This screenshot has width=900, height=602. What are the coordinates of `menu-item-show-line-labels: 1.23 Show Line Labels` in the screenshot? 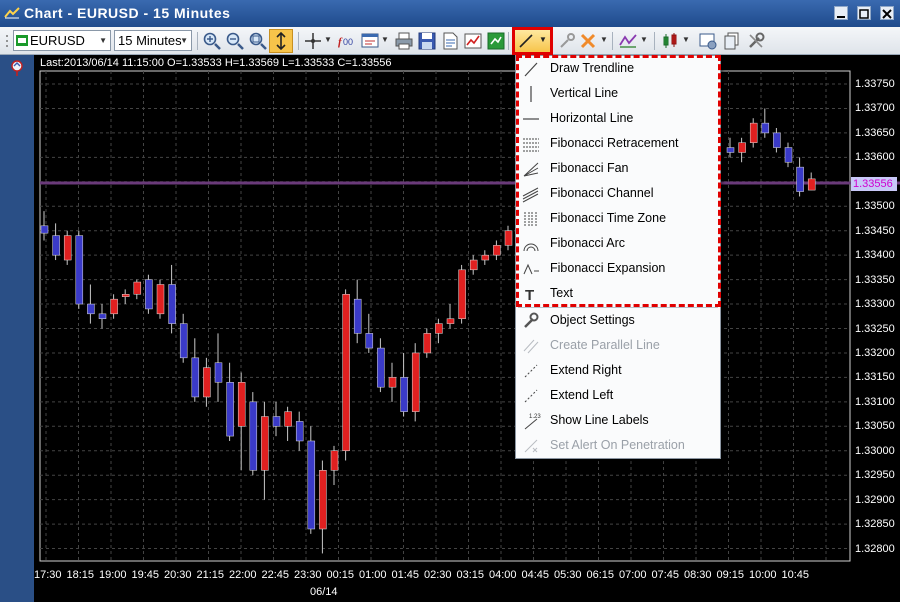 It's located at (618, 420).